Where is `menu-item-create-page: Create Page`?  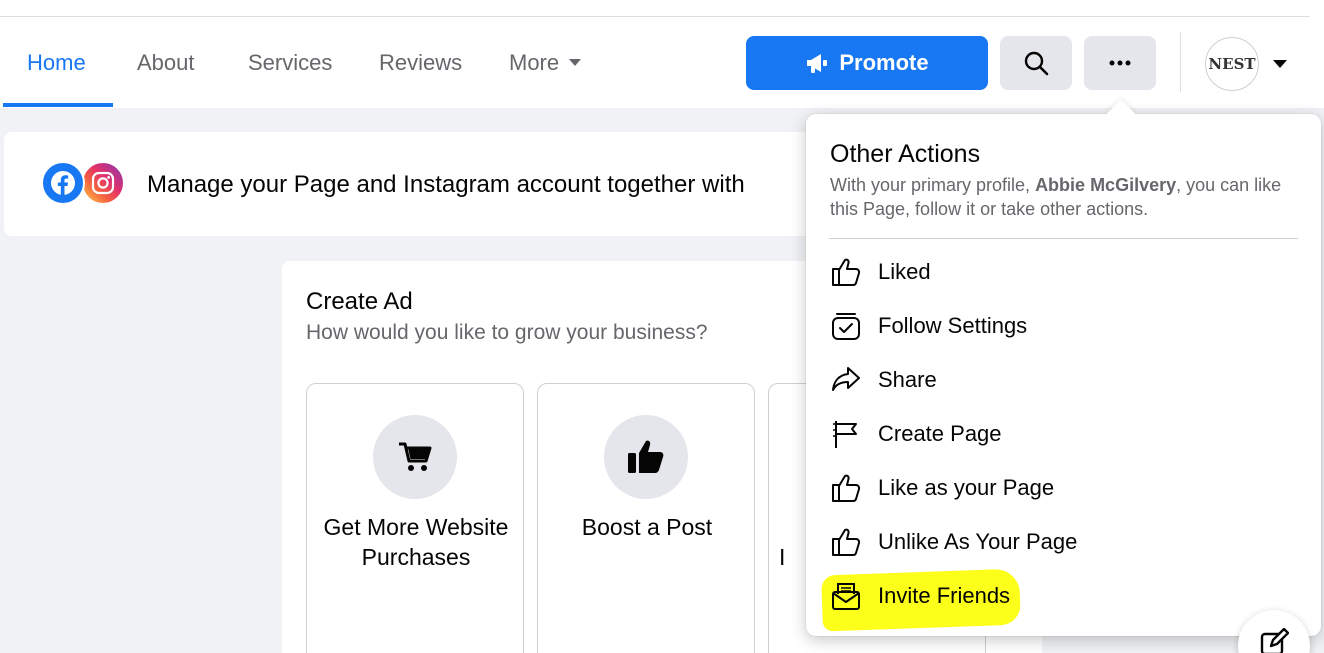
menu-item-create-page: Create Page is located at coordinates (1061, 434).